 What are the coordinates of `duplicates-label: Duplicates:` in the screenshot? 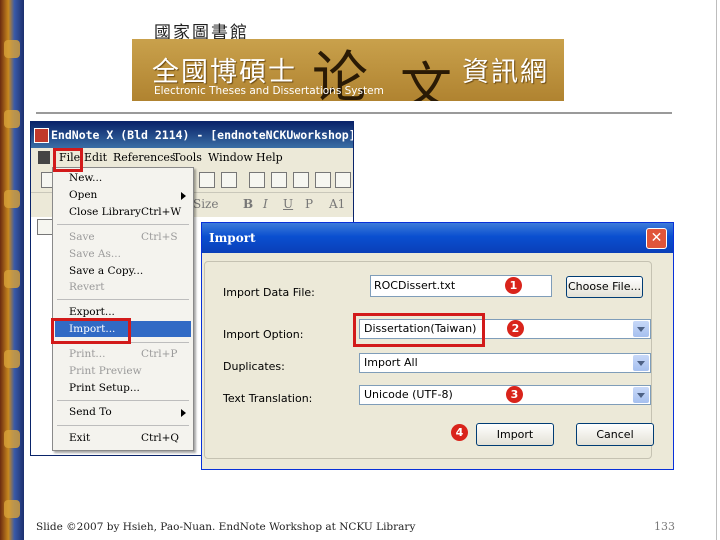 It's located at (254, 366).